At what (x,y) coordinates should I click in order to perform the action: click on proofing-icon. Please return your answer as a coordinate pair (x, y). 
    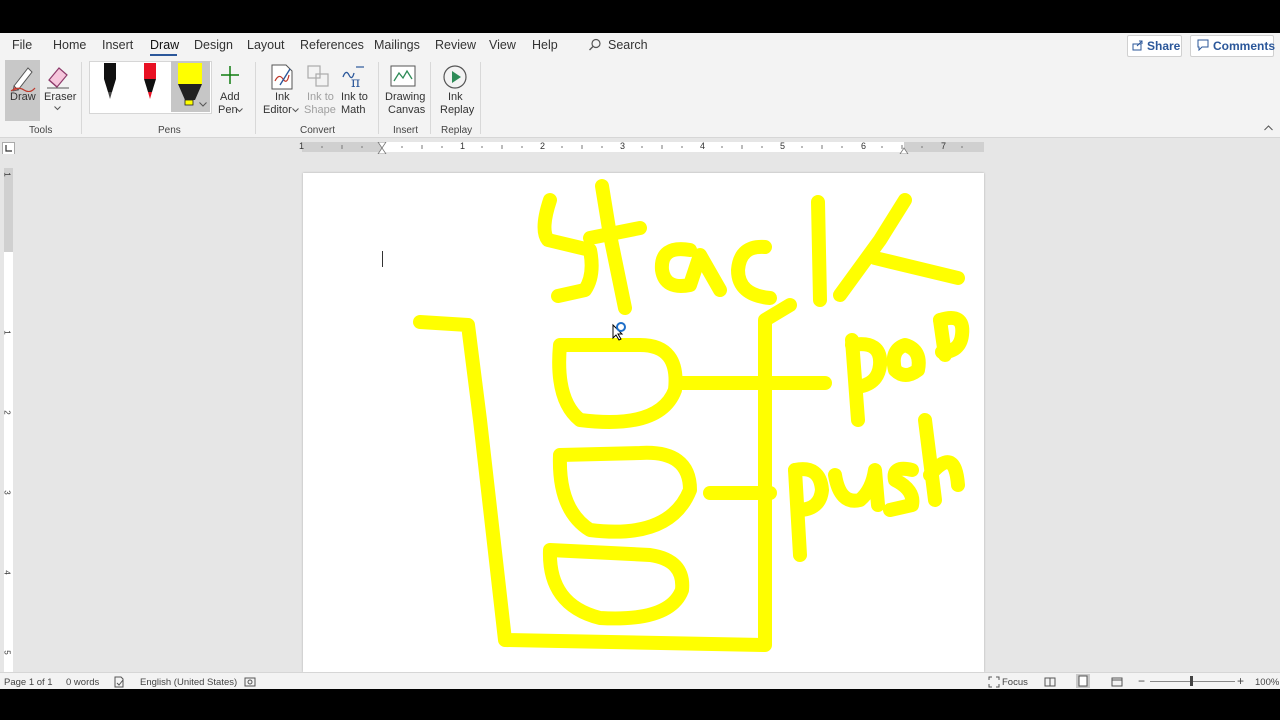
    Looking at the image, I should click on (119, 682).